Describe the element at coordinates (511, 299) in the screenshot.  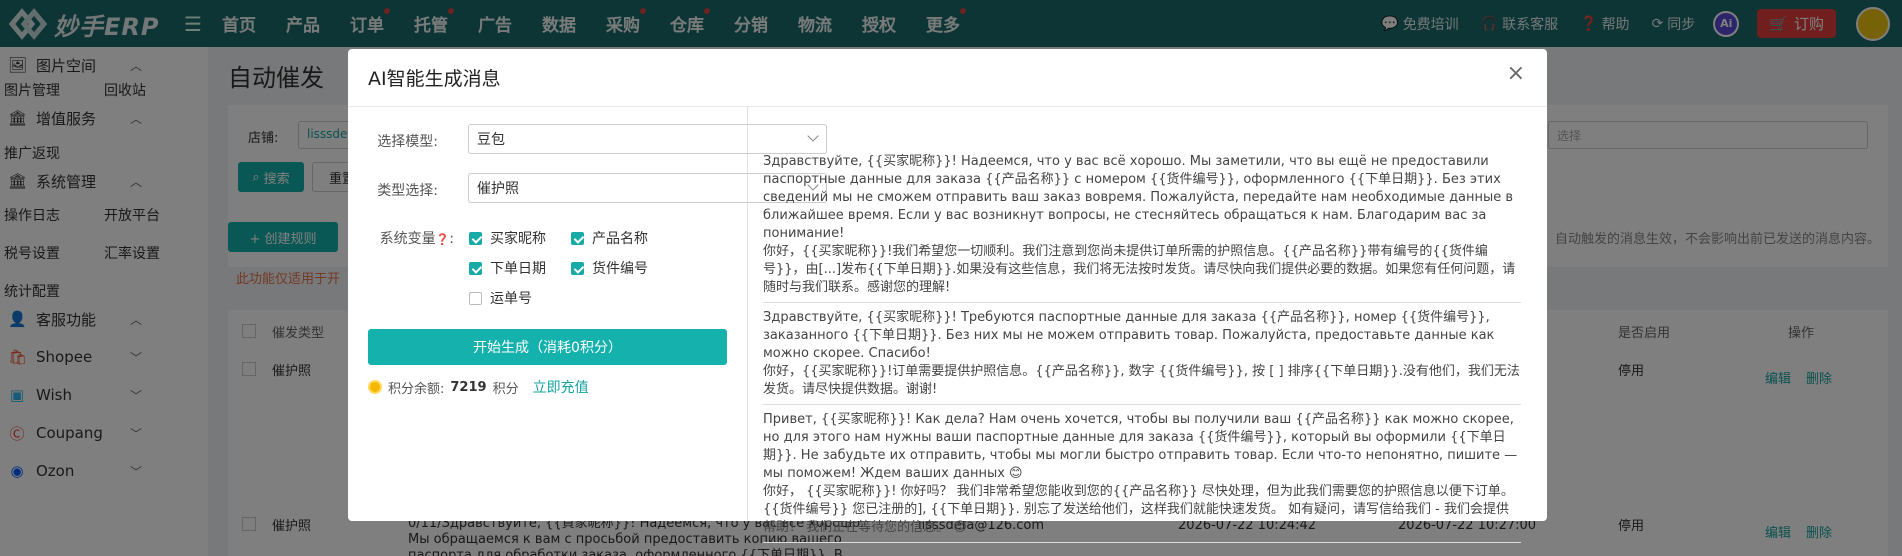
I see `var-label: 运单号` at that location.